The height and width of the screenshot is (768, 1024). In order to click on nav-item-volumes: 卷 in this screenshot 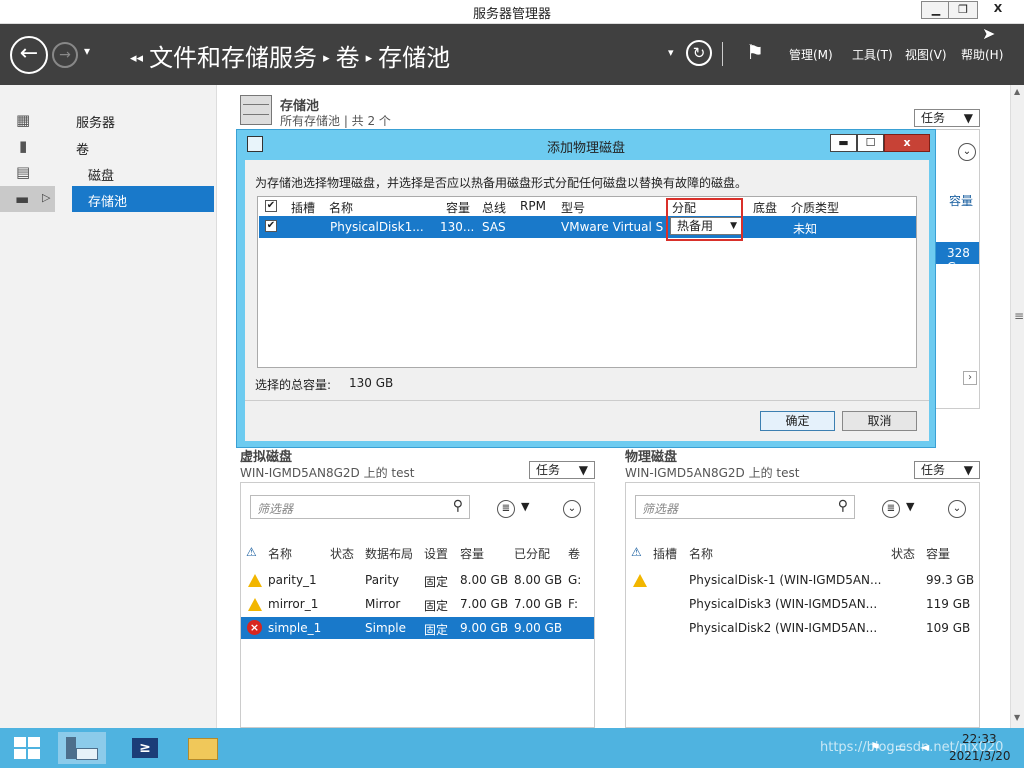, I will do `click(82, 148)`.